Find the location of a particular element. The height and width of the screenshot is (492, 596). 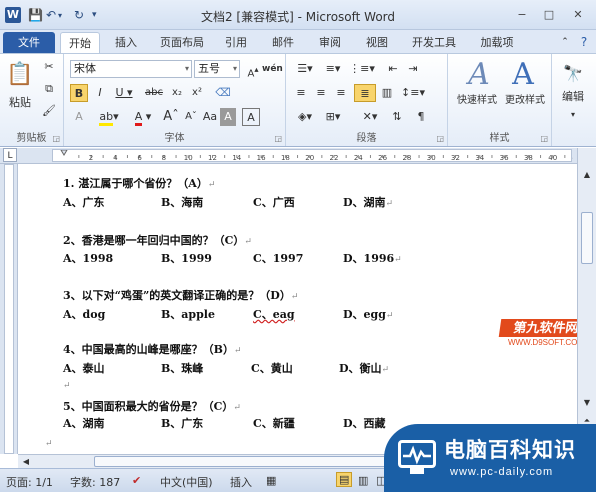

font-launcher-icon: ◲ is located at coordinates (278, 138).